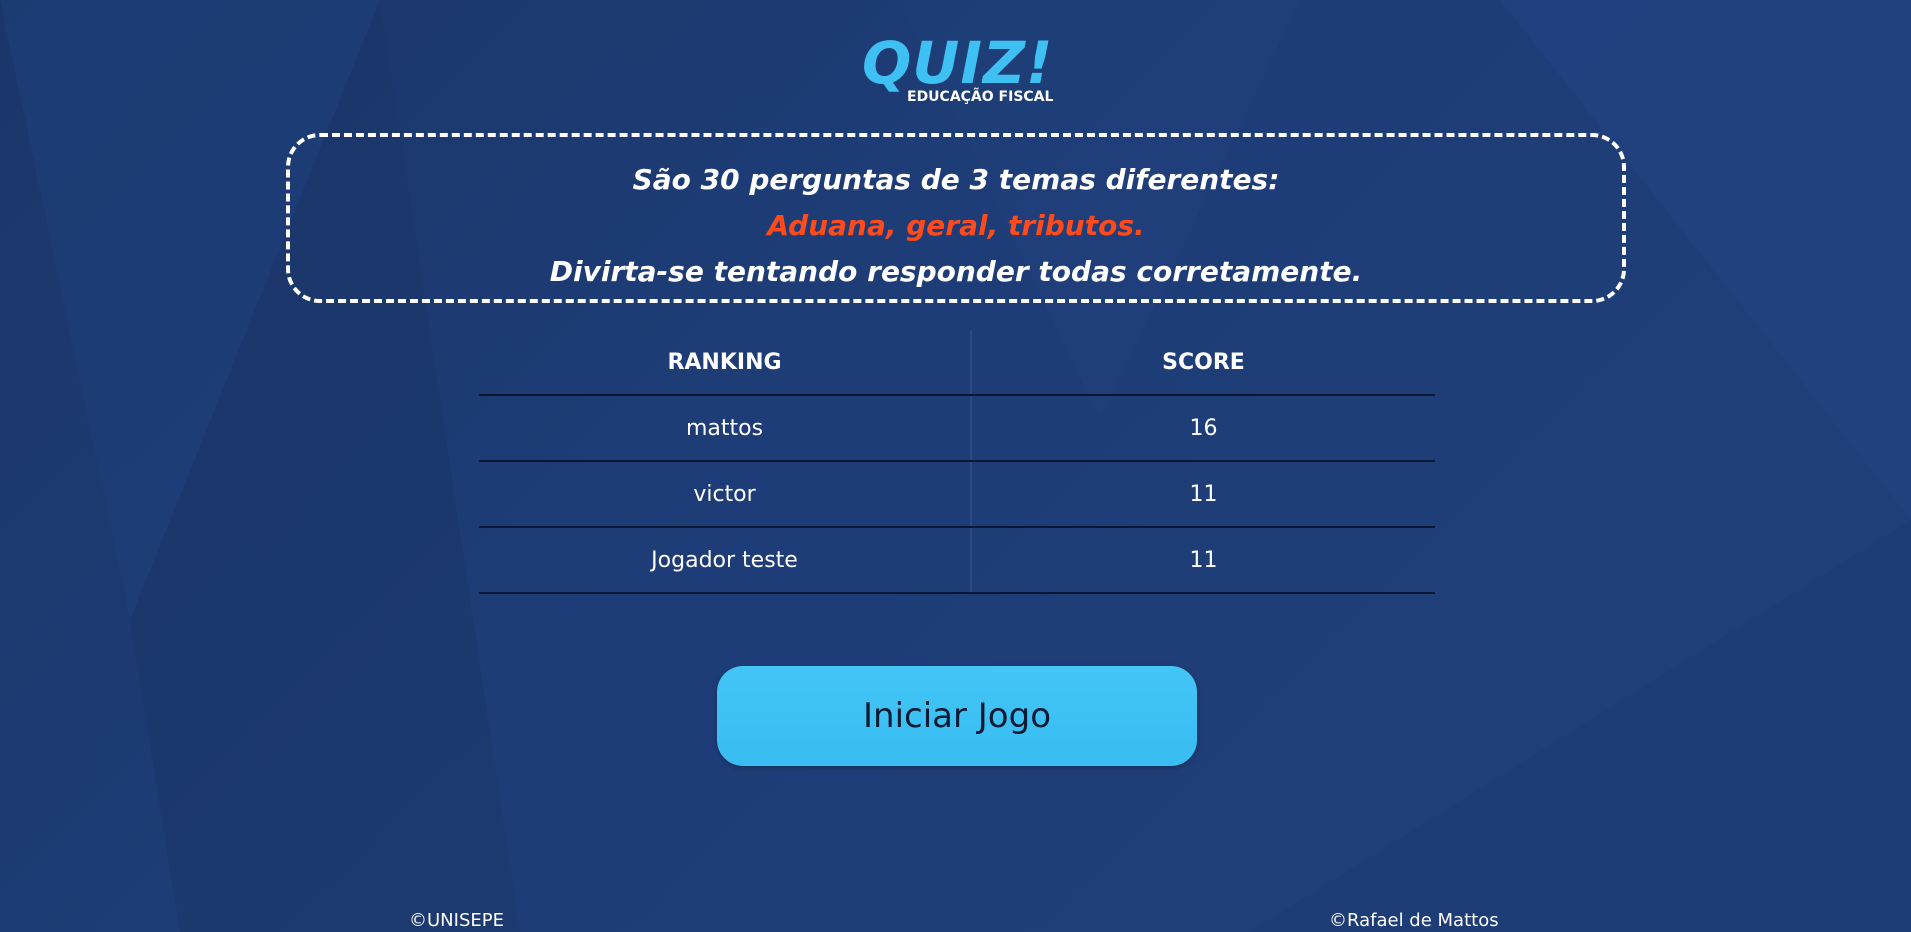 The image size is (1911, 932). I want to click on quiz-logo: QUIZ! EDUCAÇÃO FISCAL, so click(962, 70).